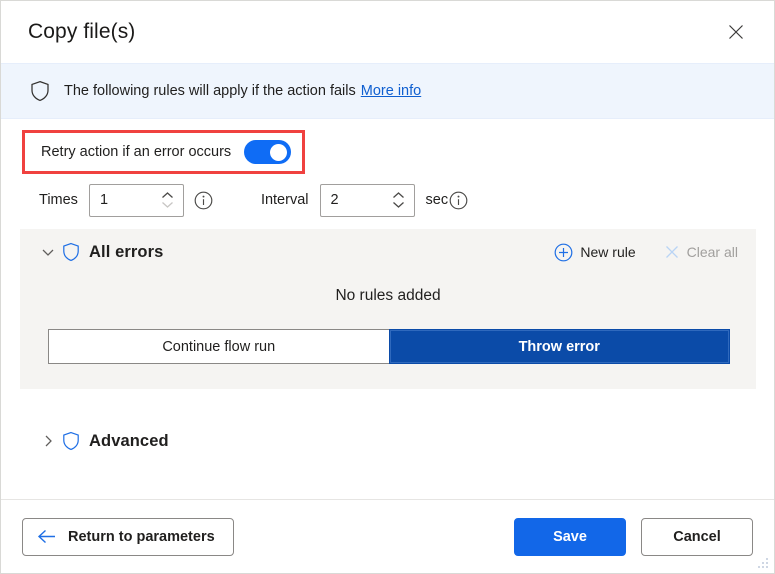  I want to click on clear-all-button: Clear all, so click(701, 252).